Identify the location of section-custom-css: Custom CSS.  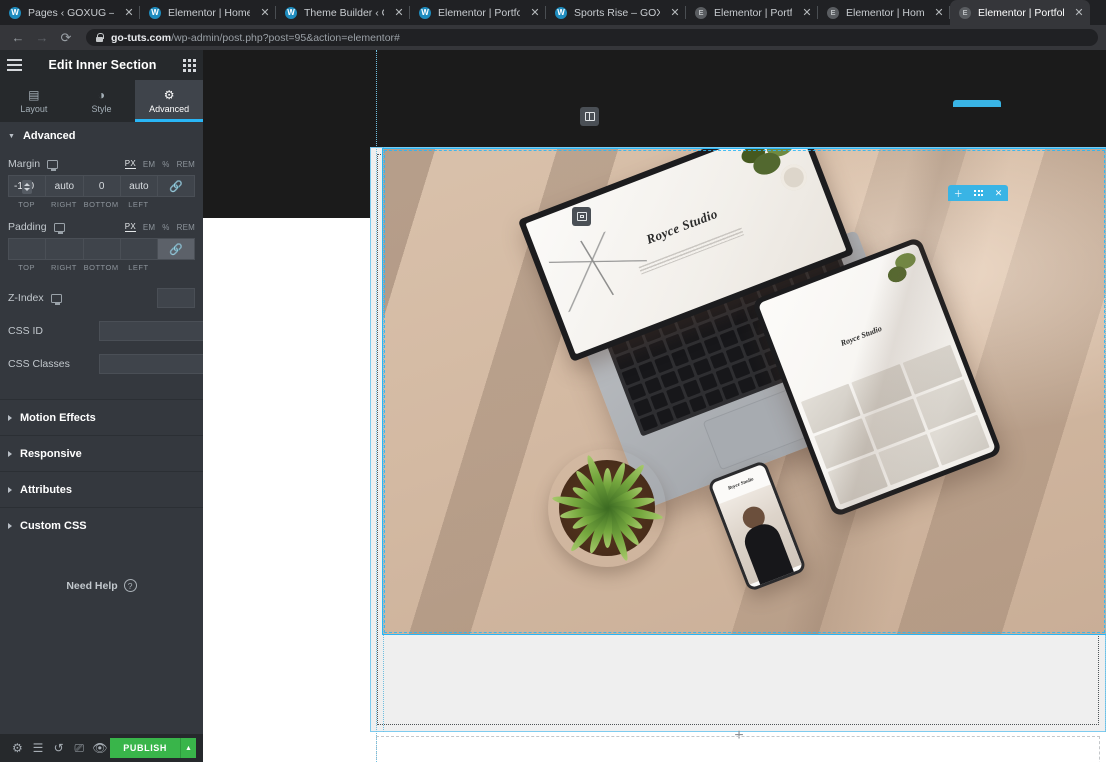
(101, 525).